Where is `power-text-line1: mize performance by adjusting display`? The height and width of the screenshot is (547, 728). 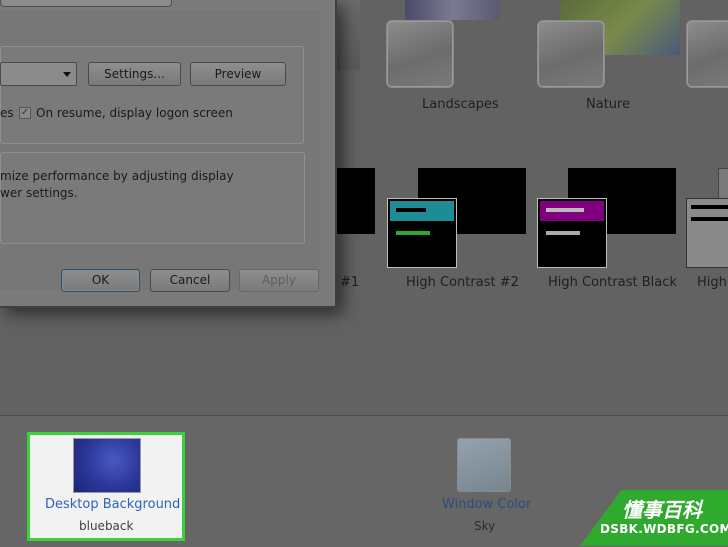
power-text-line1: mize performance by adjusting display is located at coordinates (117, 176).